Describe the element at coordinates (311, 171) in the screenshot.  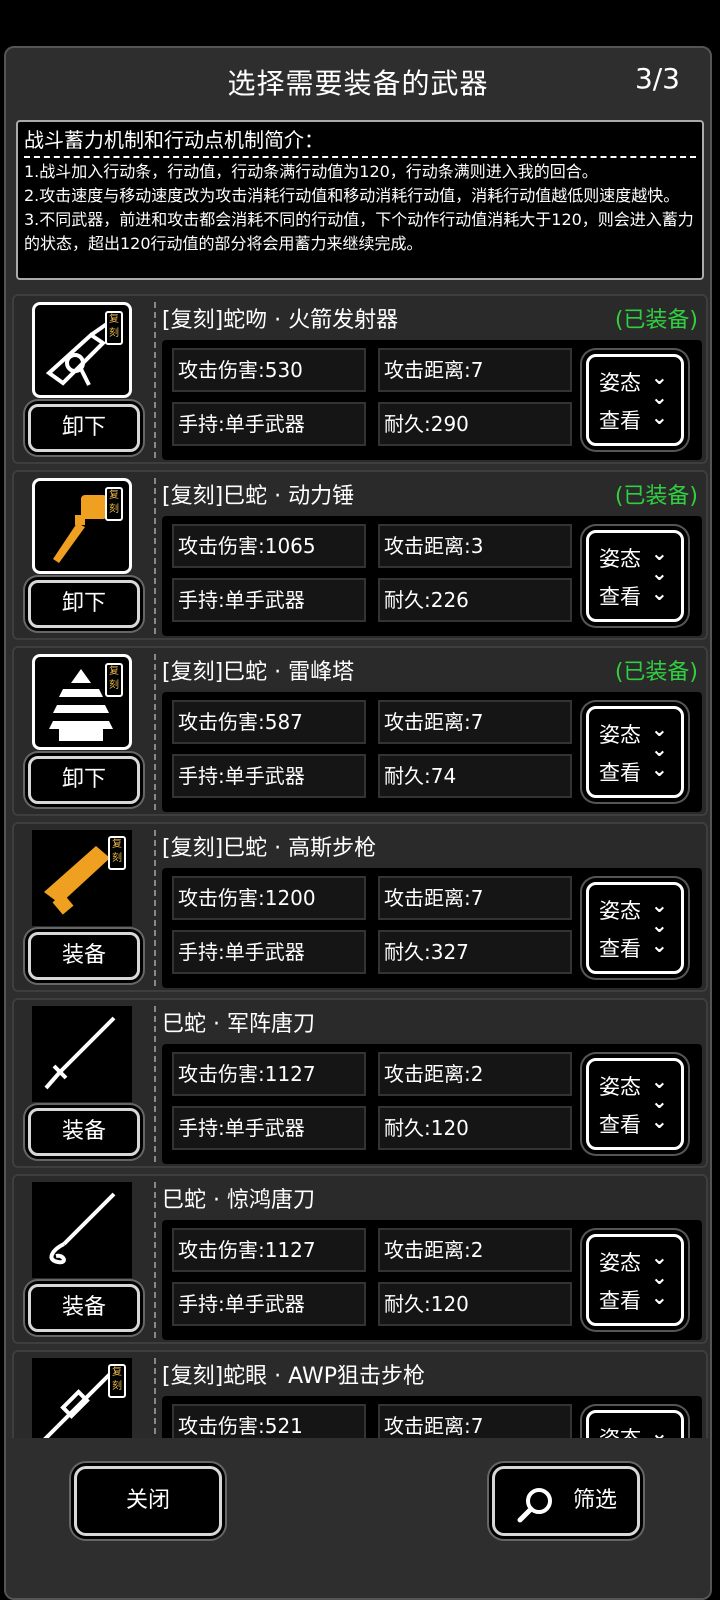
I see `info-line: 1.战斗加入行动条，行动值，行动条满行动值为120，行动条满则进入我的回合。` at that location.